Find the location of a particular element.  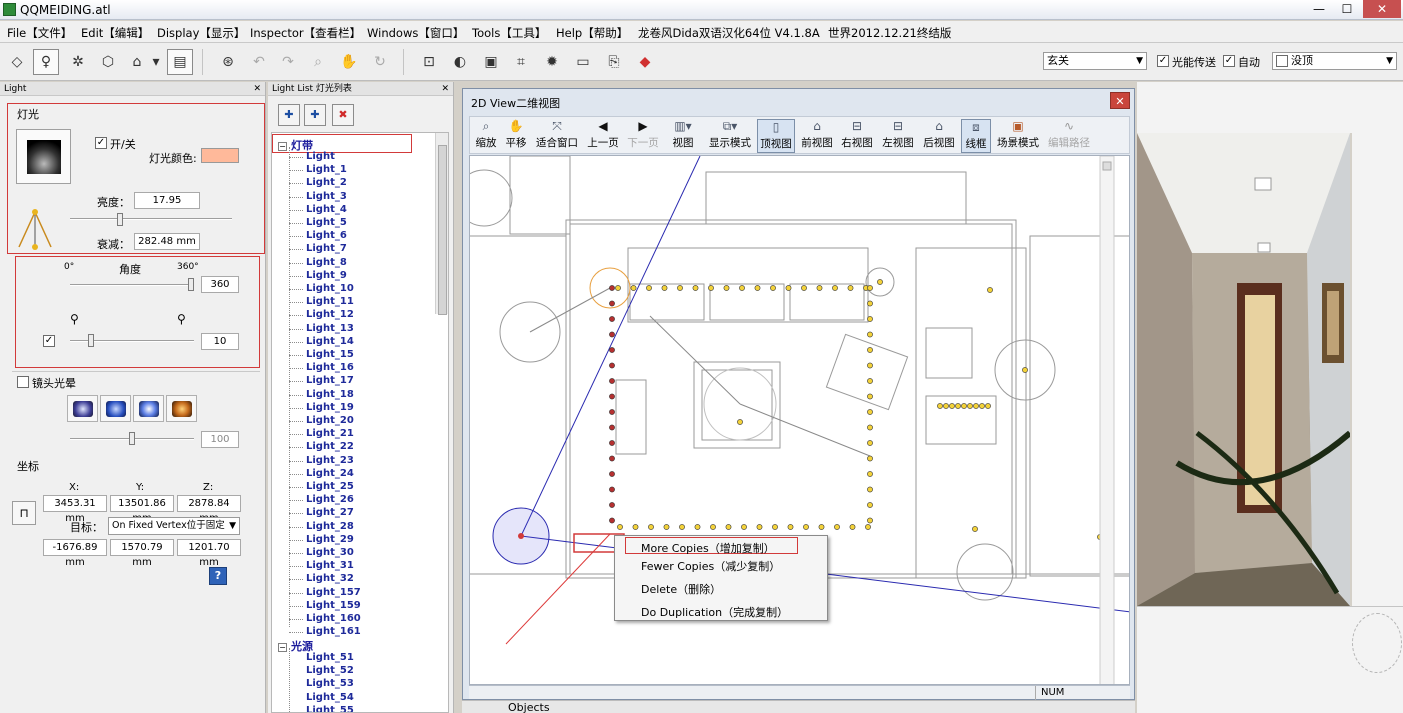

tool-next-page: ▶ 下一页 is located at coordinates (643, 136).